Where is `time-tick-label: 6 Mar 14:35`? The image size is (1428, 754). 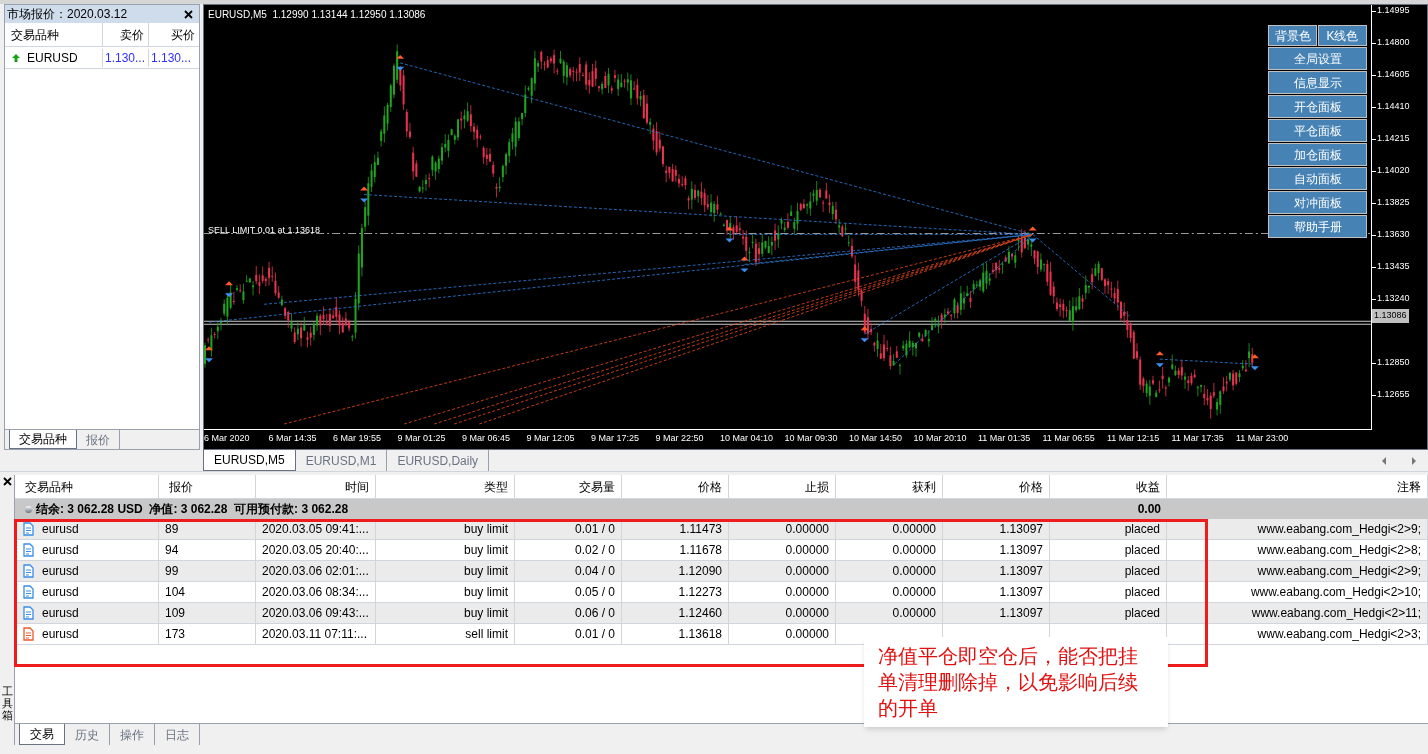 time-tick-label: 6 Mar 14:35 is located at coordinates (293, 438).